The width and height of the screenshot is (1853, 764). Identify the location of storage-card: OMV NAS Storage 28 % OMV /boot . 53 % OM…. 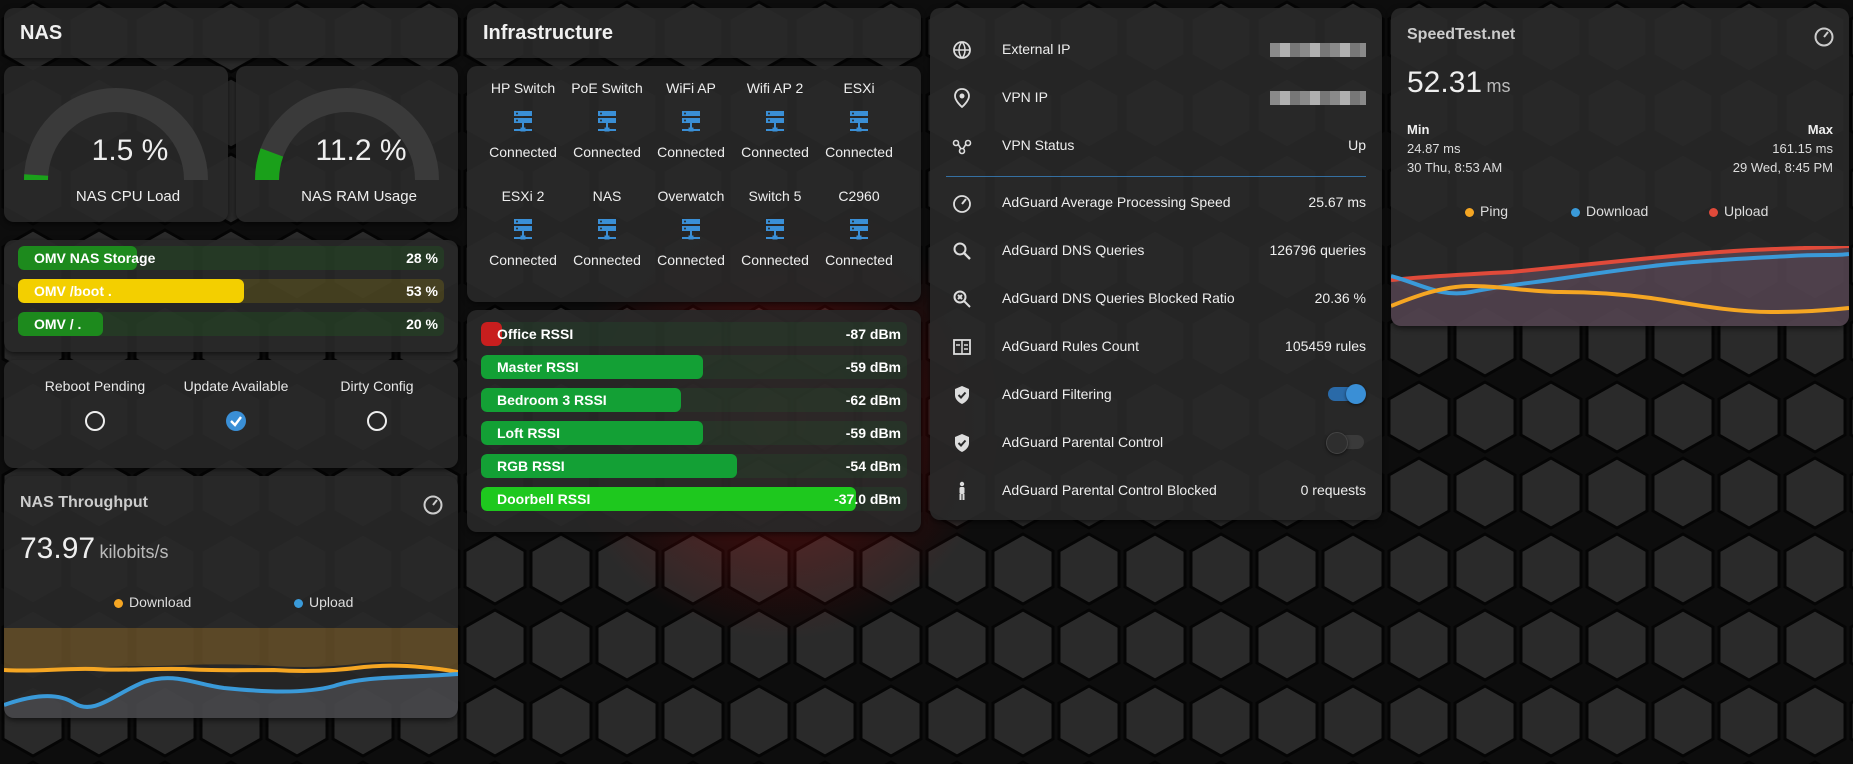
(231, 296).